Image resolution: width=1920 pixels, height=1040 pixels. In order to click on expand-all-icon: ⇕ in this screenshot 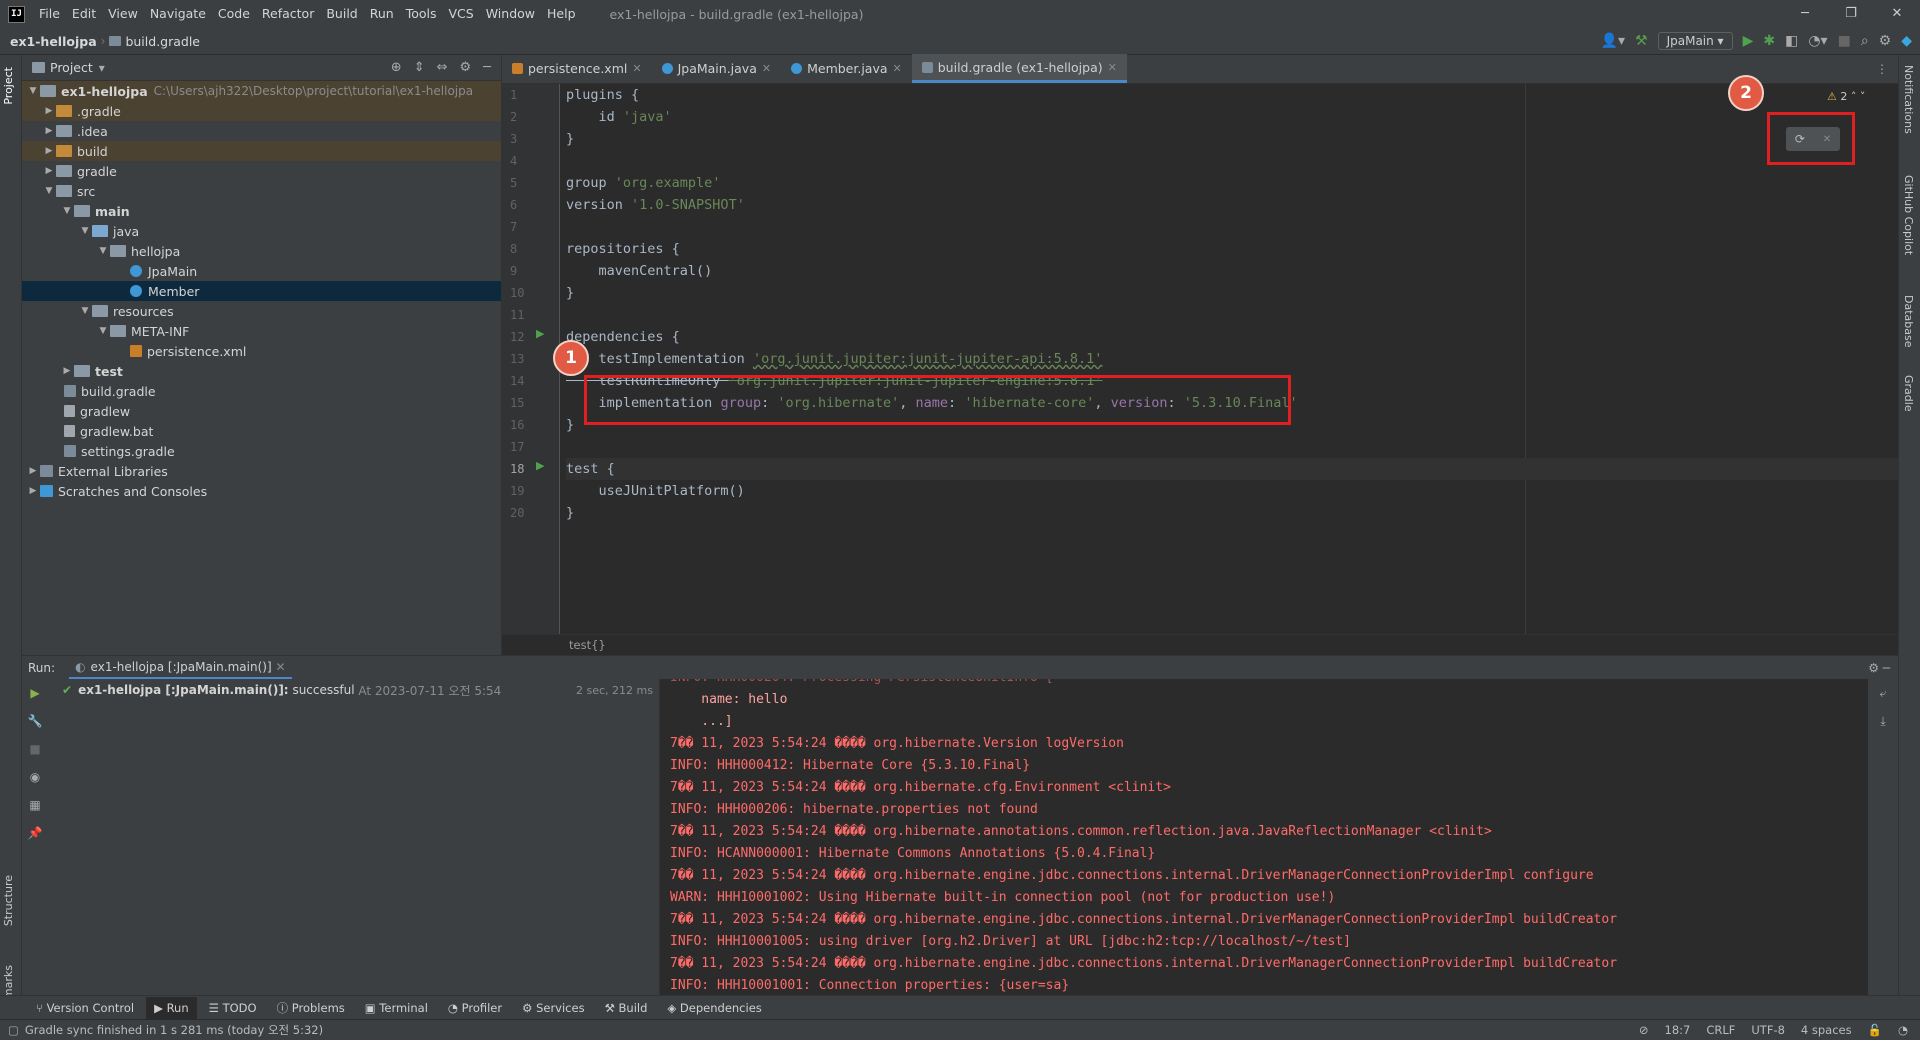, I will do `click(419, 67)`.